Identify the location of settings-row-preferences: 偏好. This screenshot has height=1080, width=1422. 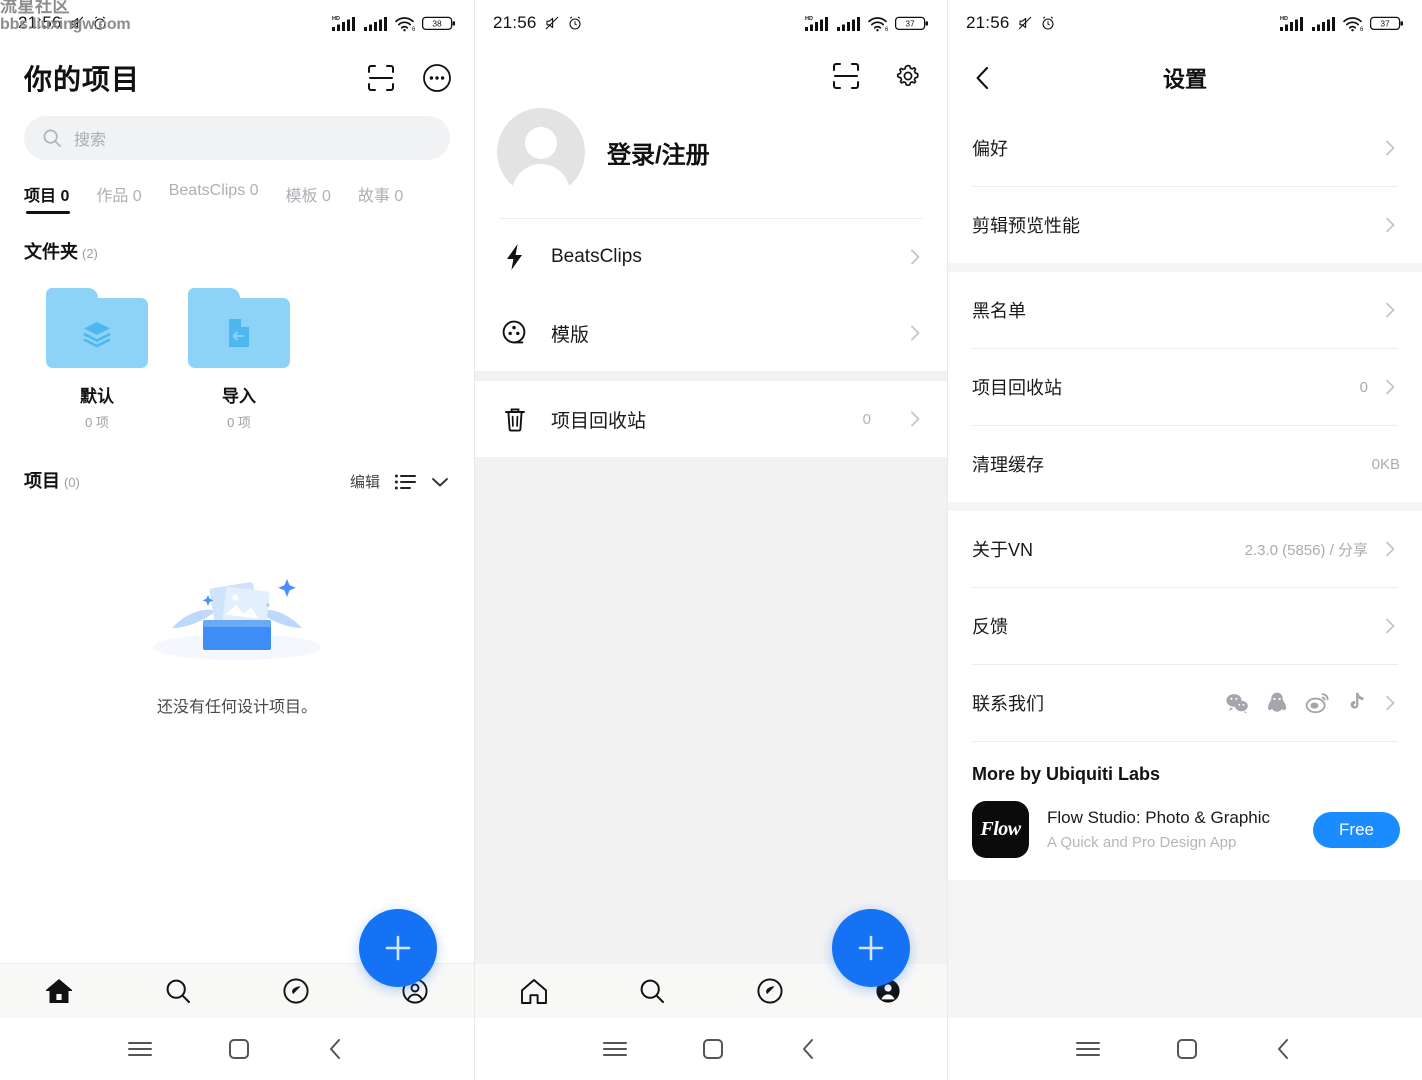
(1185, 148).